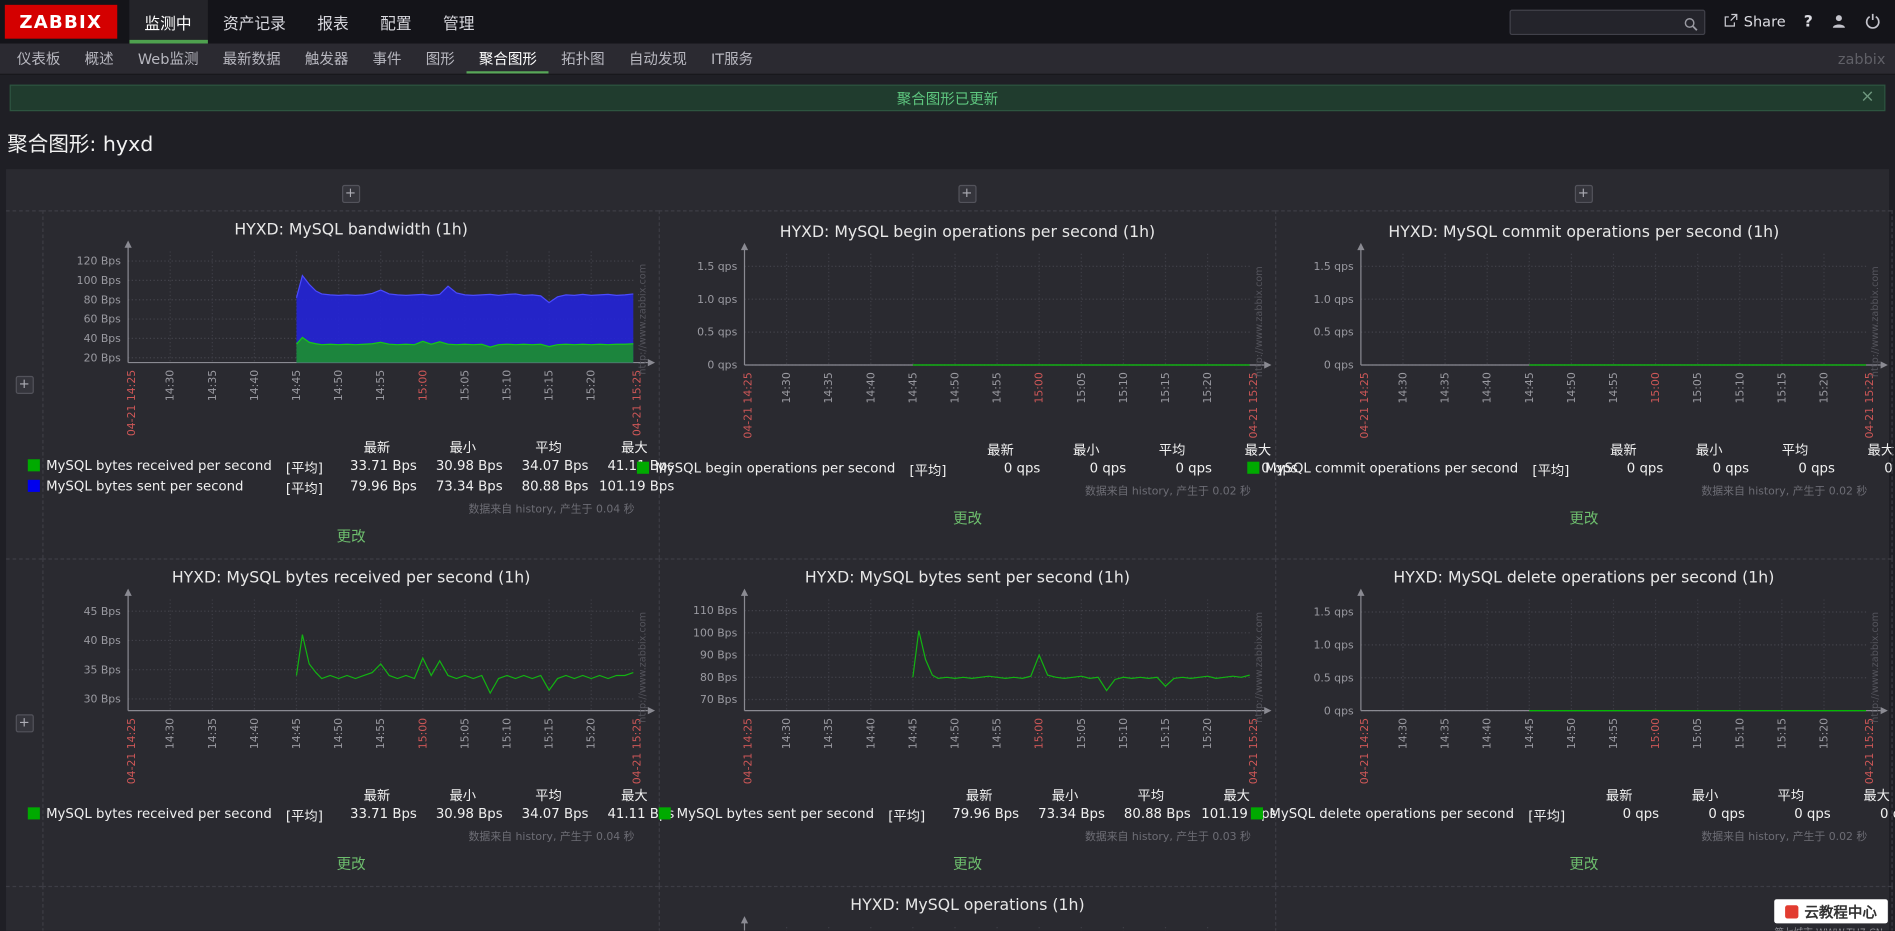 The image size is (1895, 931). What do you see at coordinates (24, 193) in the screenshot?
I see `screen-corner` at bounding box center [24, 193].